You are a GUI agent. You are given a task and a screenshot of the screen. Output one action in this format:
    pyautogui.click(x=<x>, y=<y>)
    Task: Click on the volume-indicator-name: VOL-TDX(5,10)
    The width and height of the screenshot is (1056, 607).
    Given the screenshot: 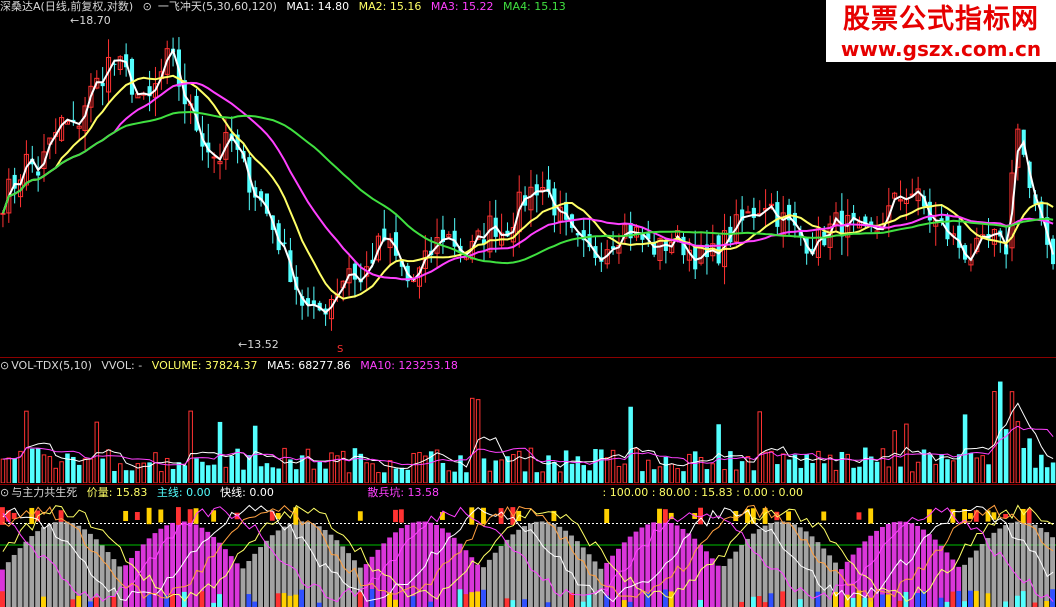 What is the action you would take?
    pyautogui.click(x=51, y=365)
    